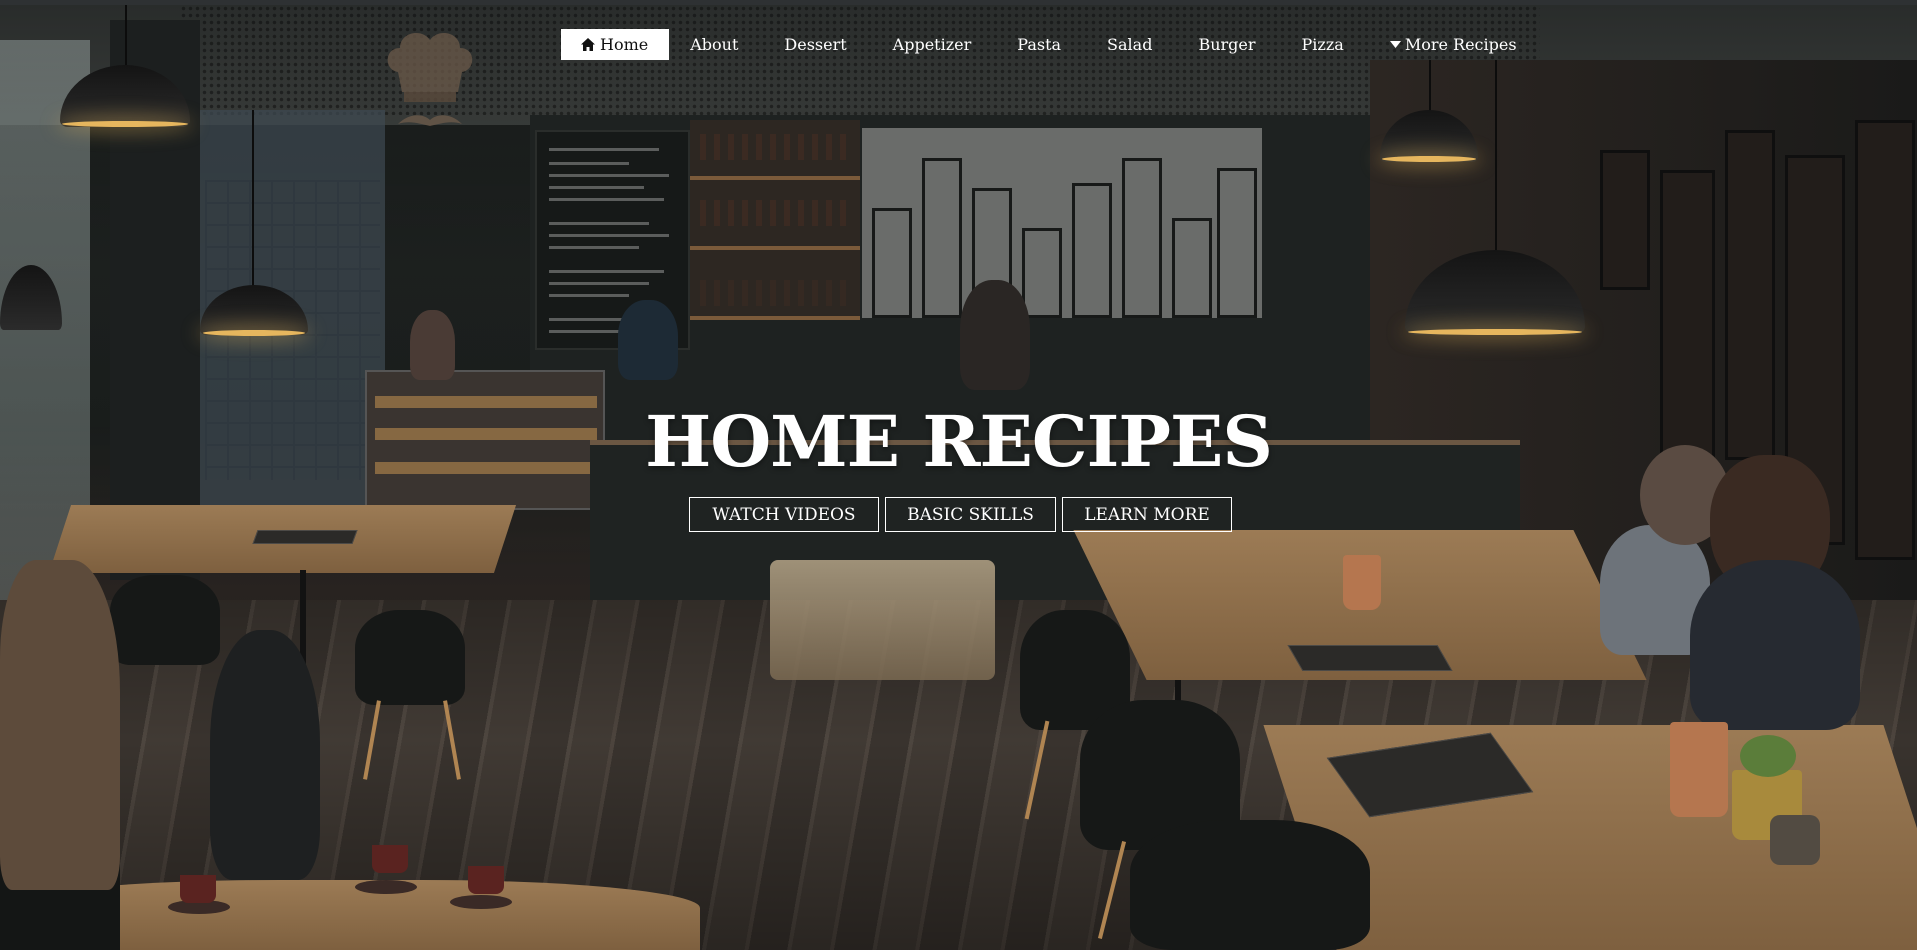  I want to click on nav-burger-label: Burger, so click(1227, 44).